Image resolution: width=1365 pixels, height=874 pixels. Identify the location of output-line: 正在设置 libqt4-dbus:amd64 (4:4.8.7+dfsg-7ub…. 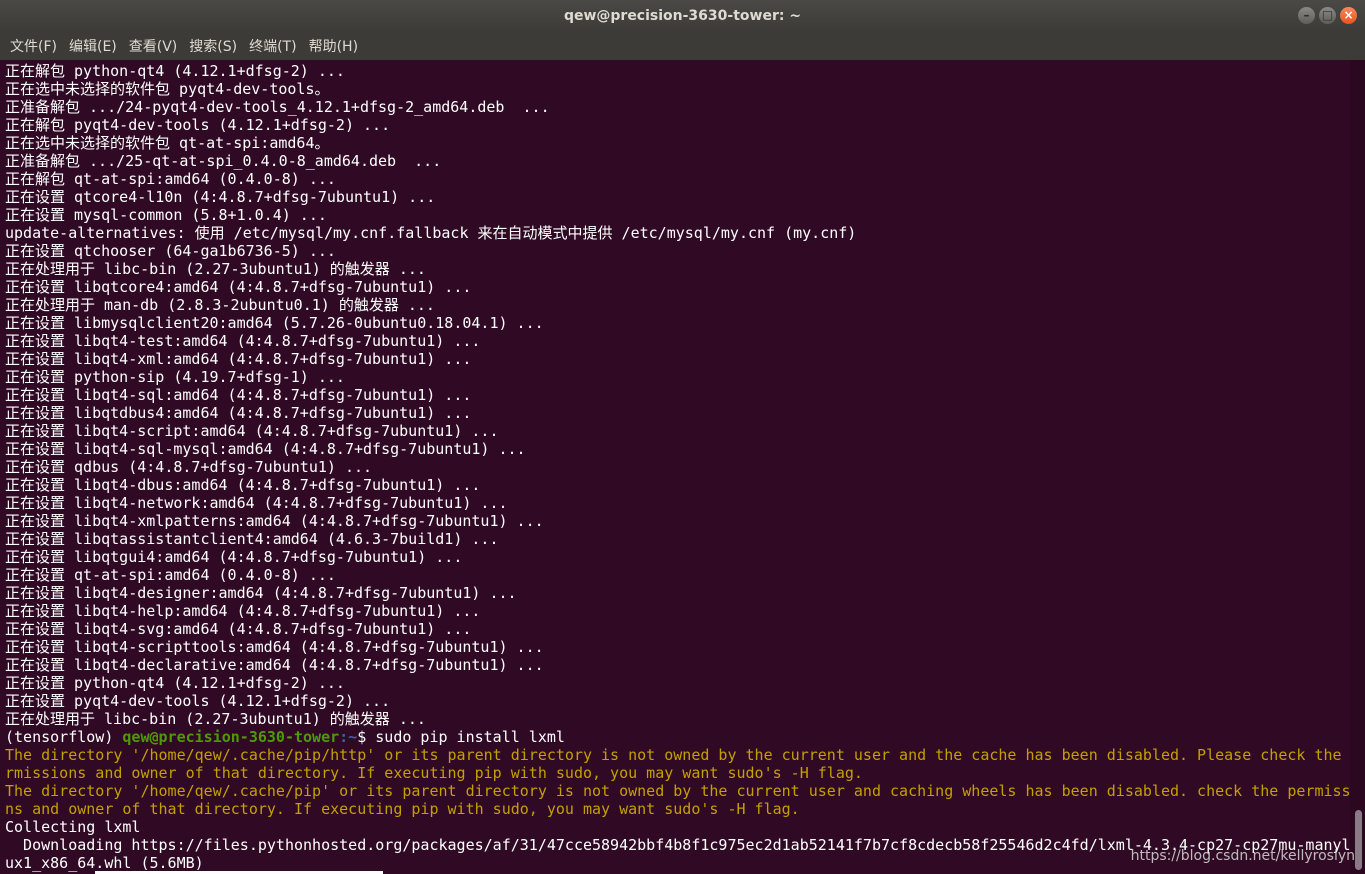
(243, 485).